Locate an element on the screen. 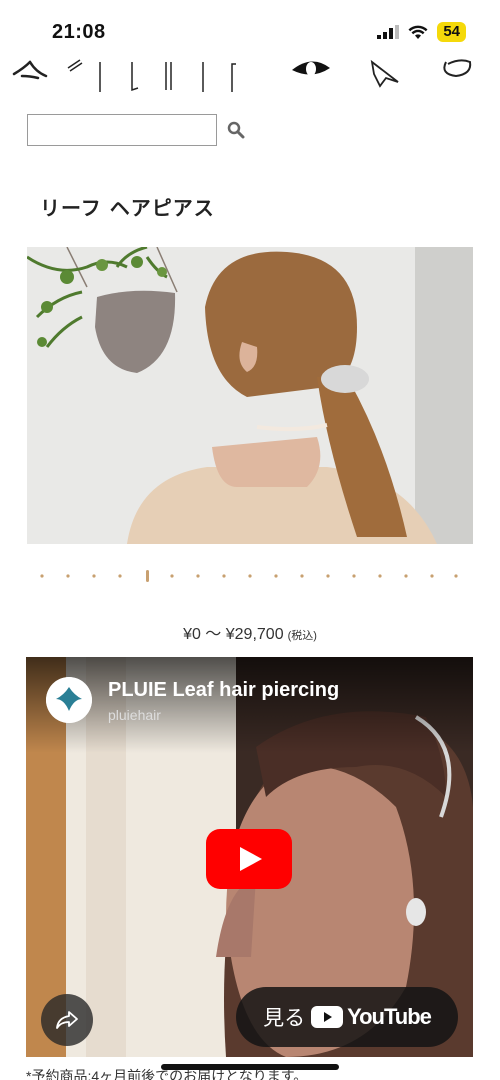 The height and width of the screenshot is (1080, 500). play-button is located at coordinates (249, 859).